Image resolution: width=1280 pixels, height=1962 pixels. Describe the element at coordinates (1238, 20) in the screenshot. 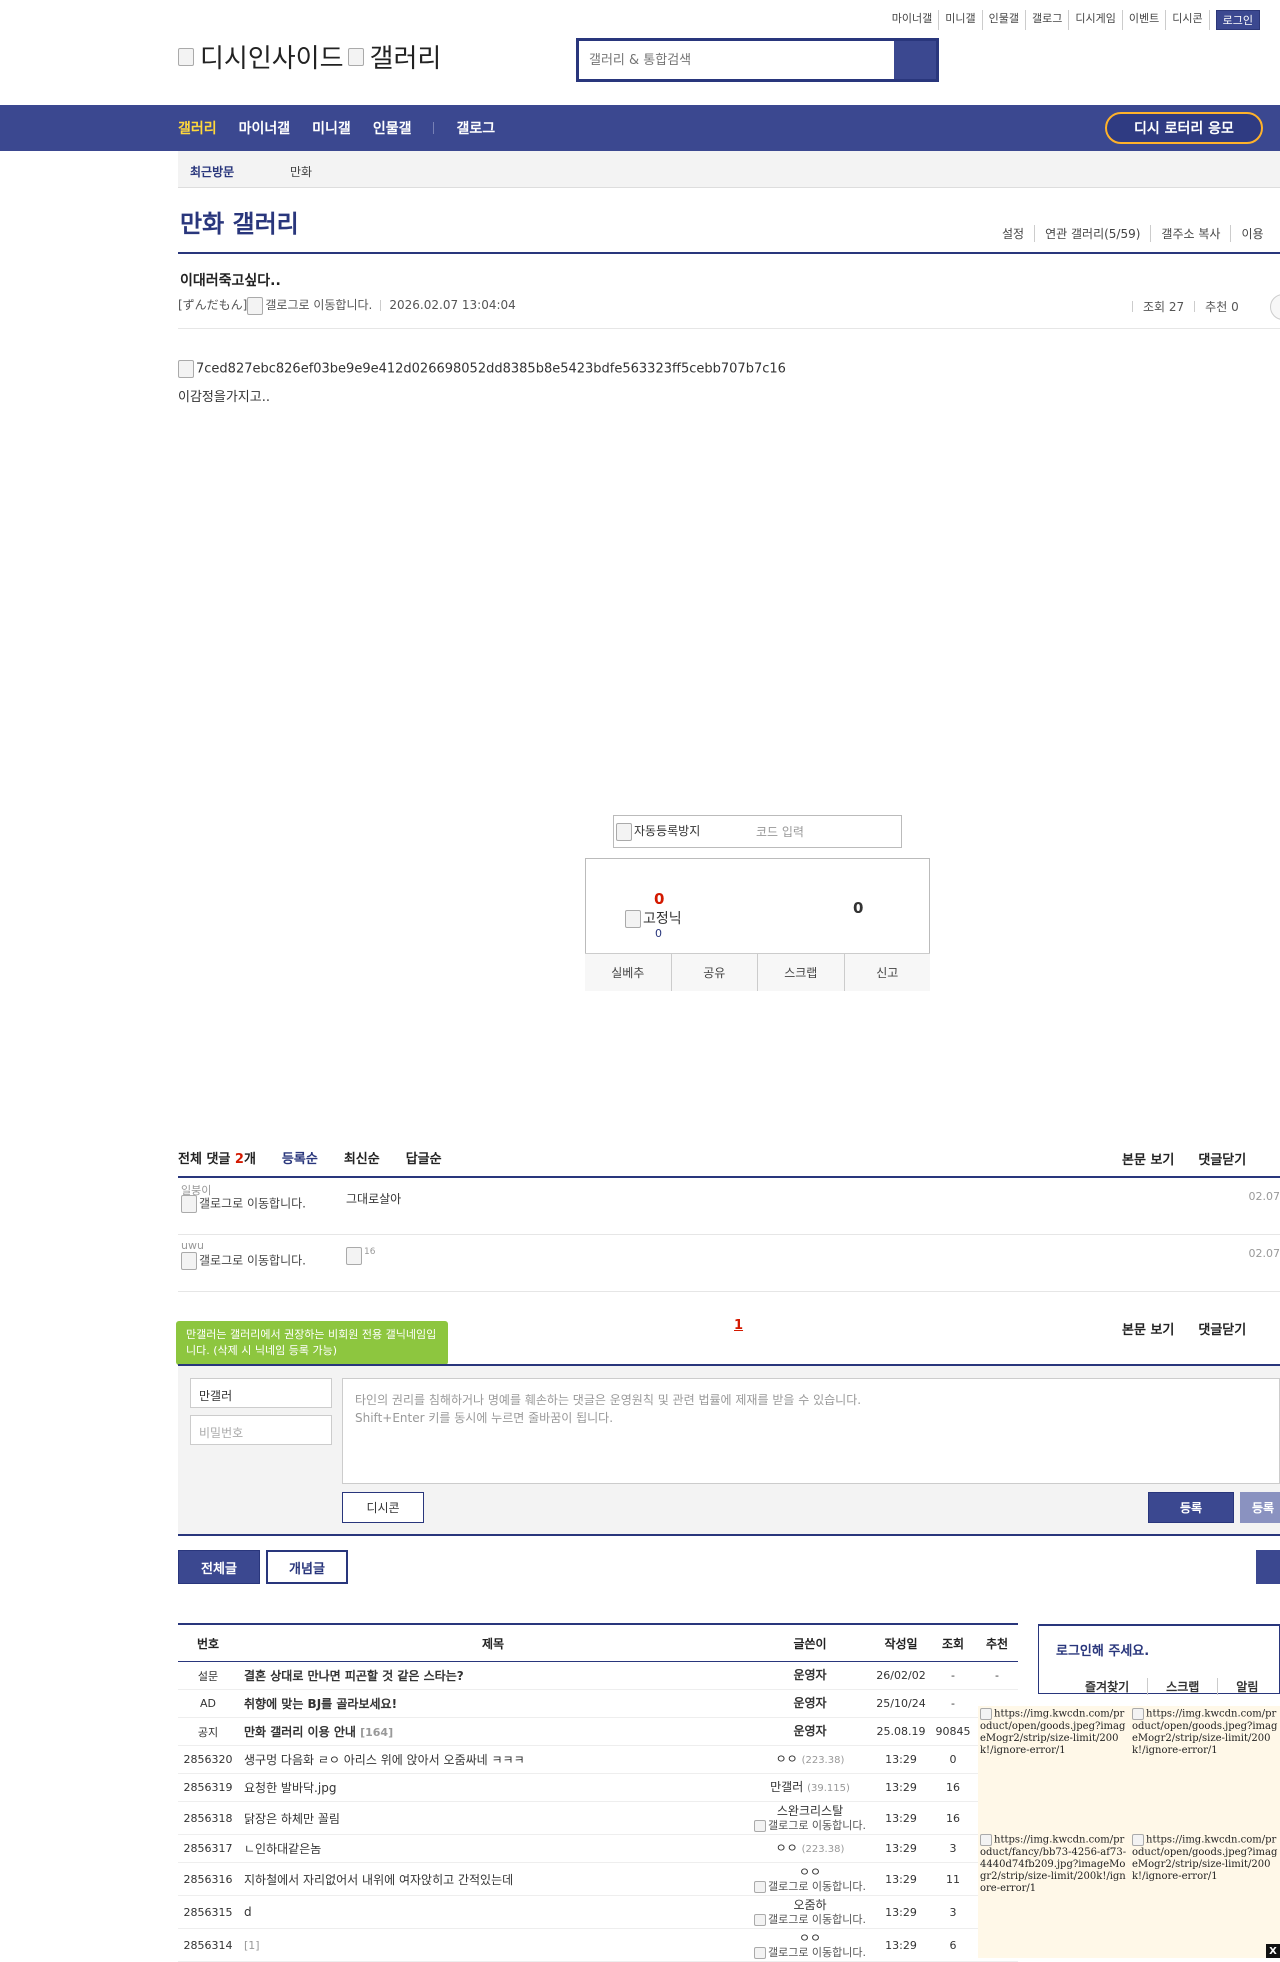

I see `login-button: 로그인` at that location.